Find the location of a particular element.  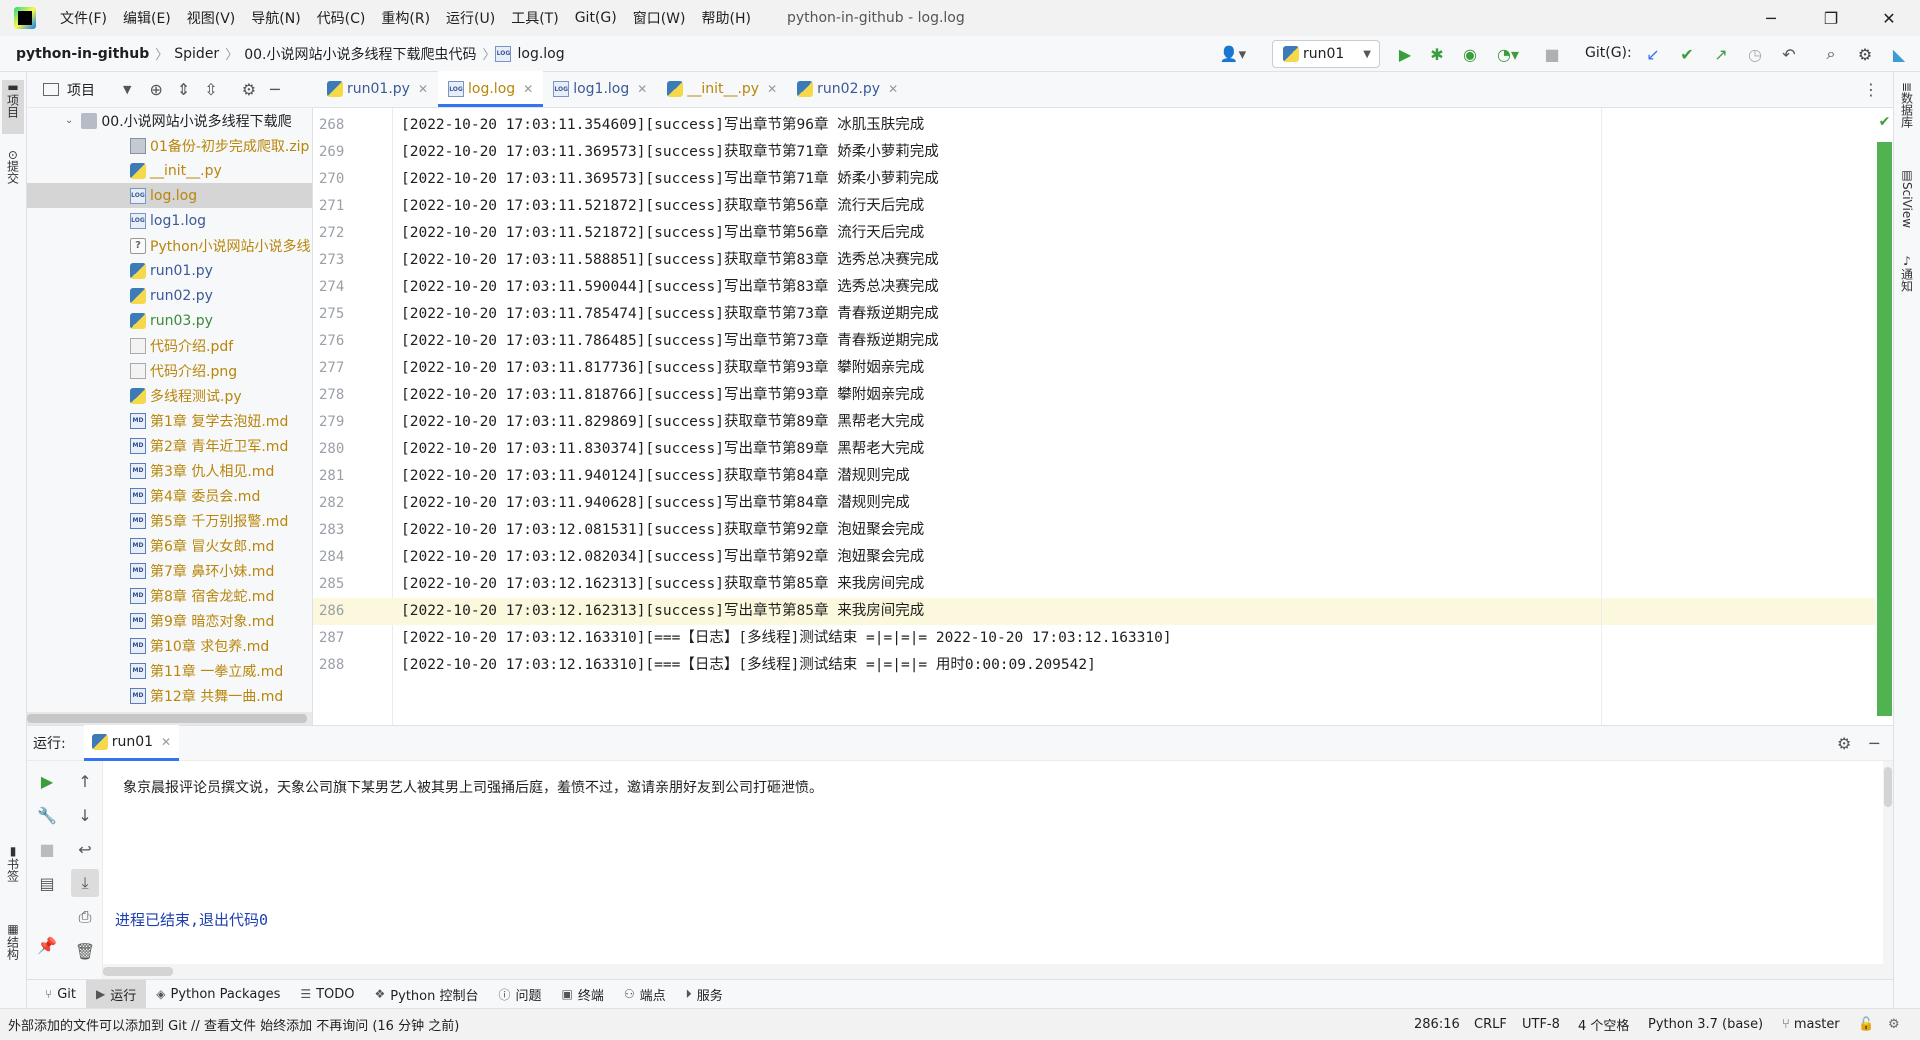

tree-file-item: MD 第5章 千万别报警.md is located at coordinates (169, 520).